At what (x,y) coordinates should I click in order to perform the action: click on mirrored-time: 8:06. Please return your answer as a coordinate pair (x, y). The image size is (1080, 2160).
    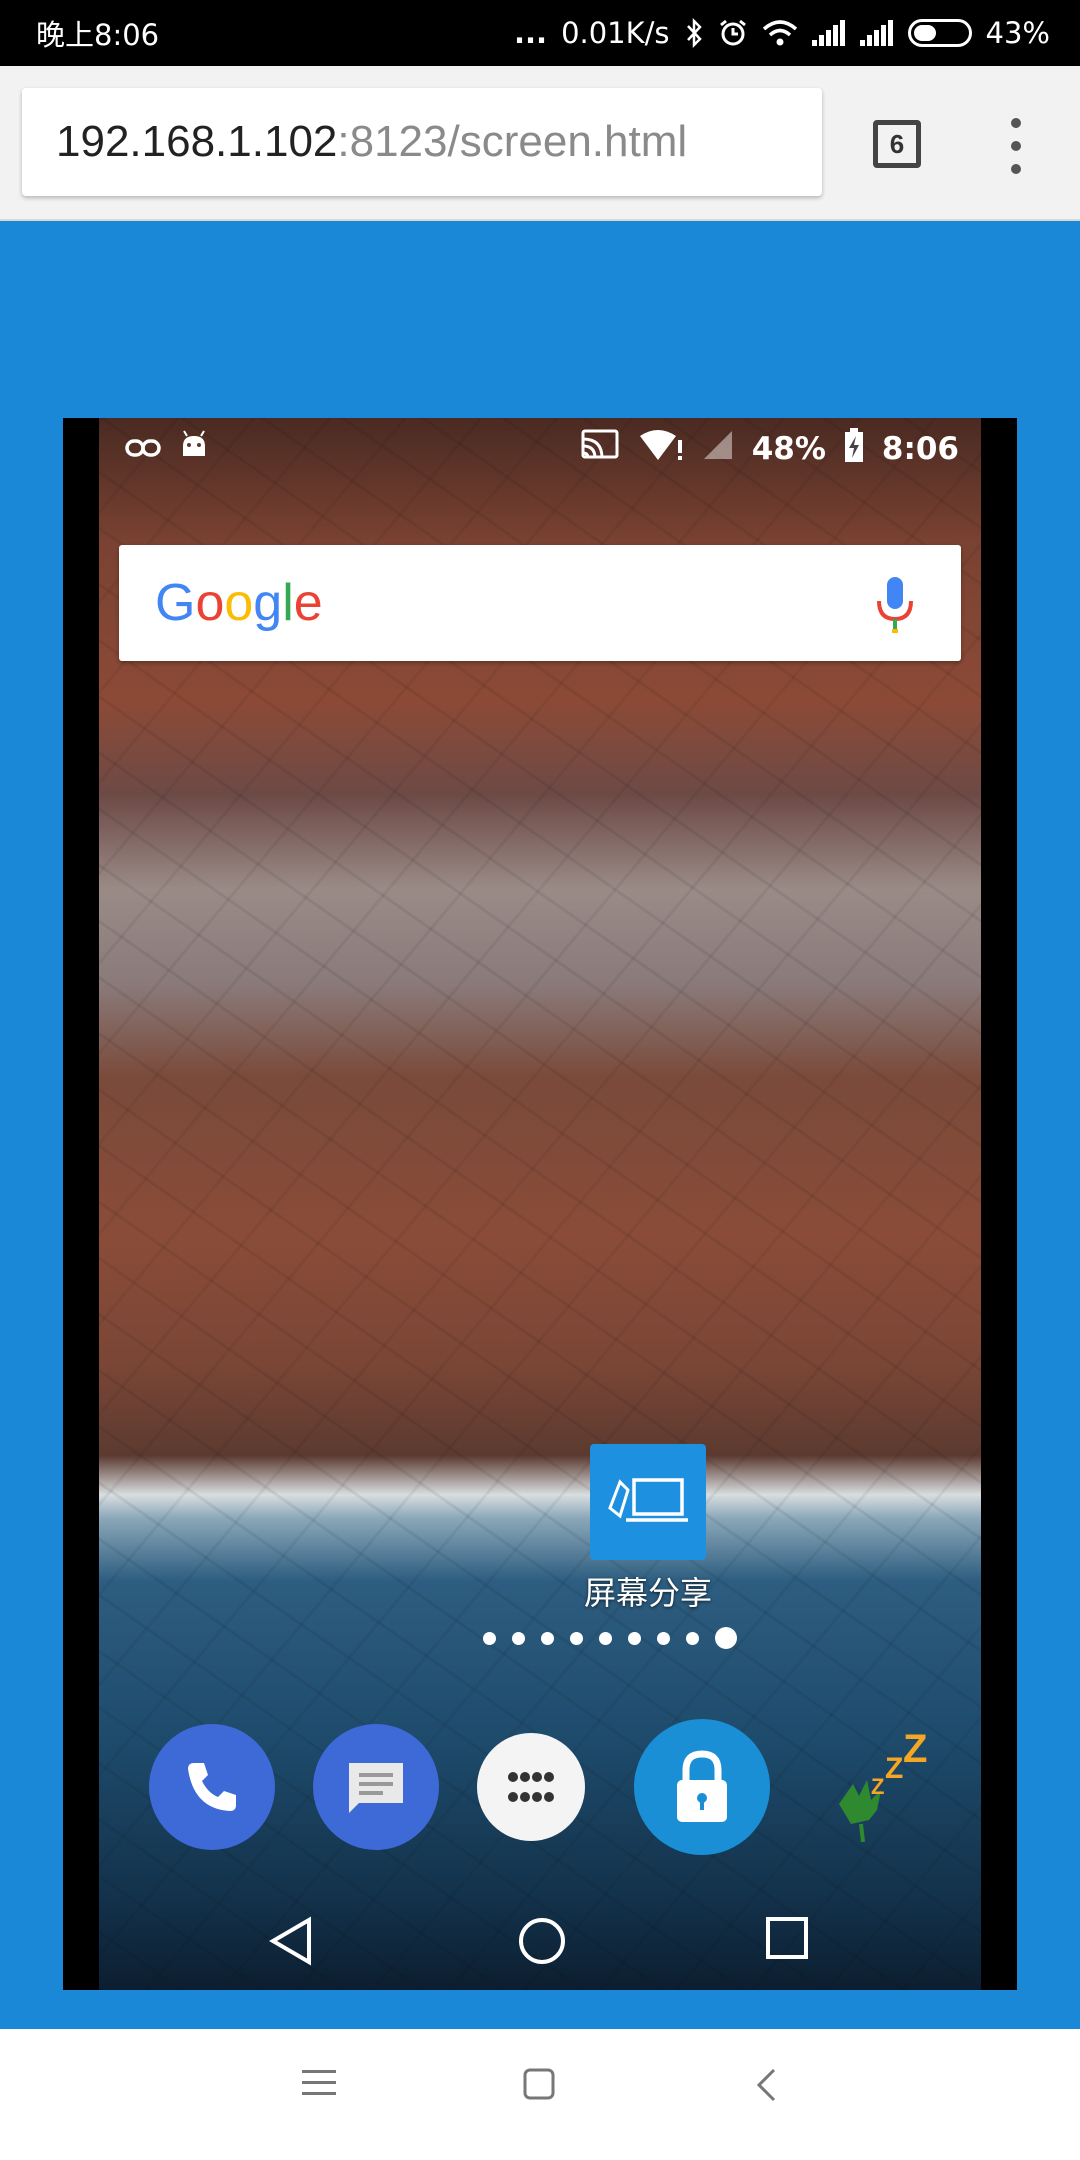
    Looking at the image, I should click on (920, 449).